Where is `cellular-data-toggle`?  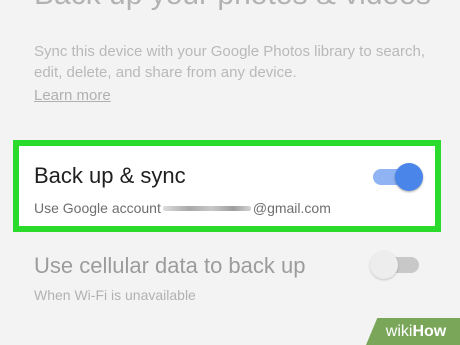
cellular-data-toggle is located at coordinates (397, 265).